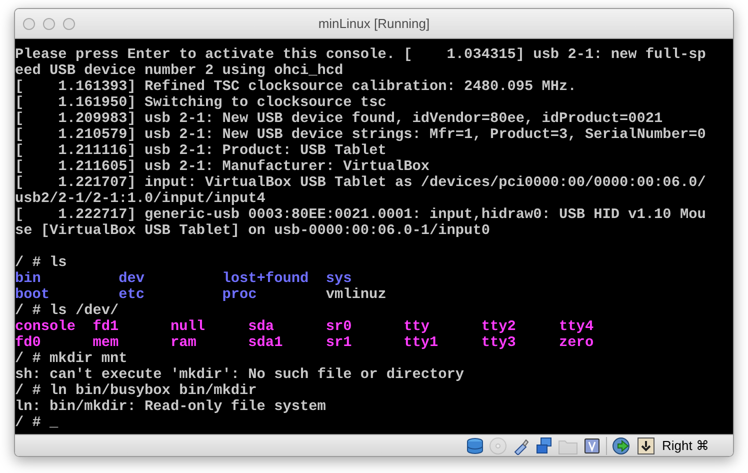  Describe the element at coordinates (32, 295) in the screenshot. I see `file-name: boot` at that location.